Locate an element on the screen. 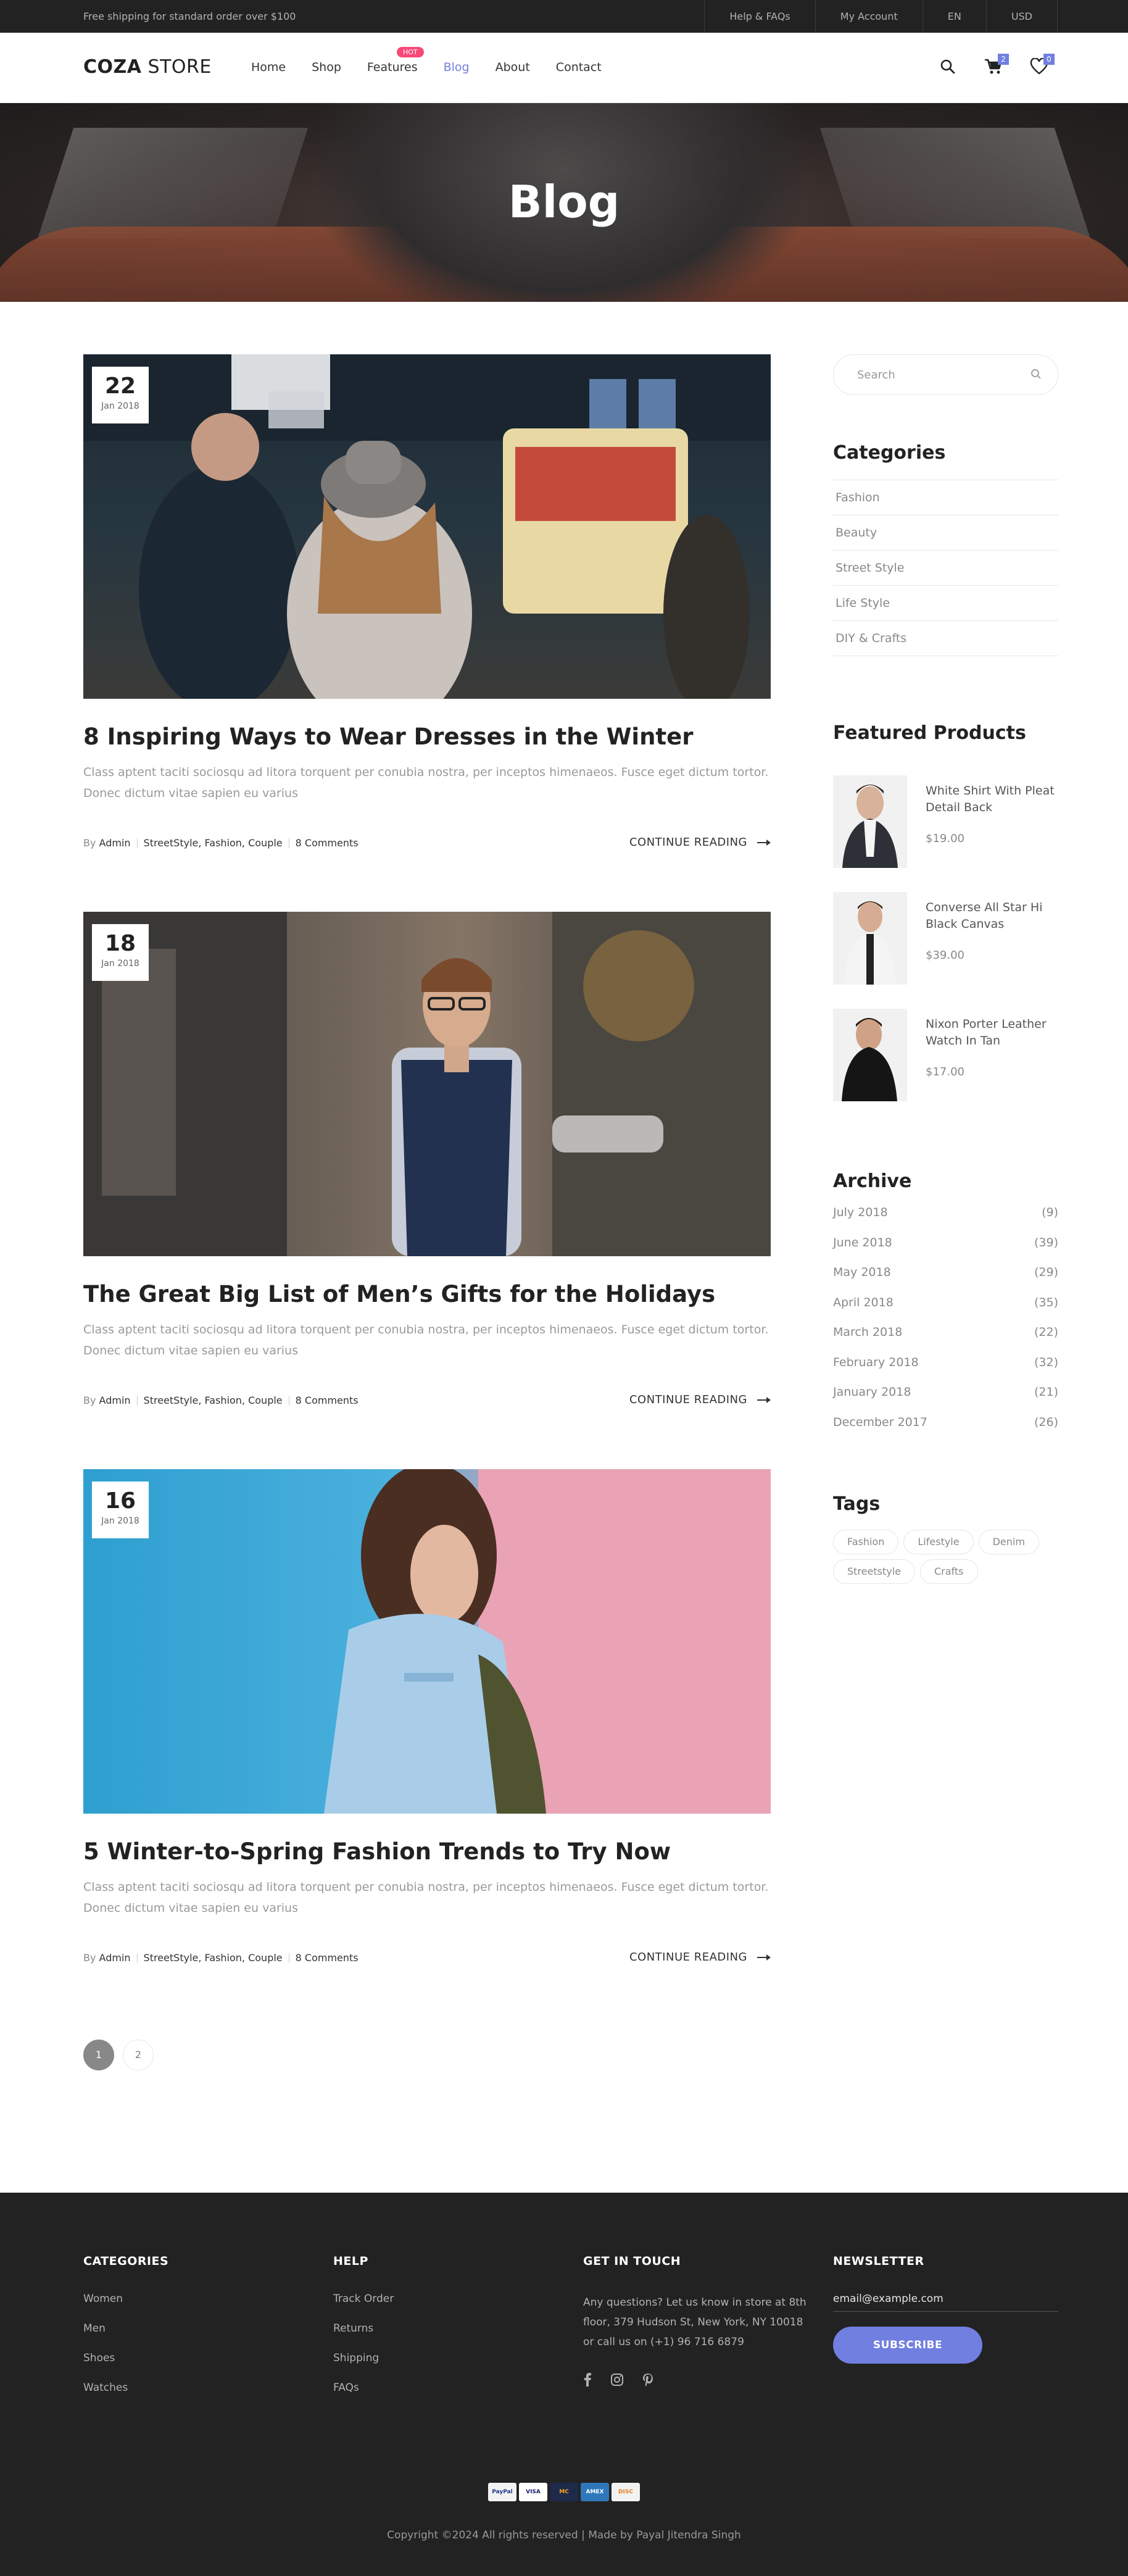  footer-link: Shoes is located at coordinates (175, 2367).